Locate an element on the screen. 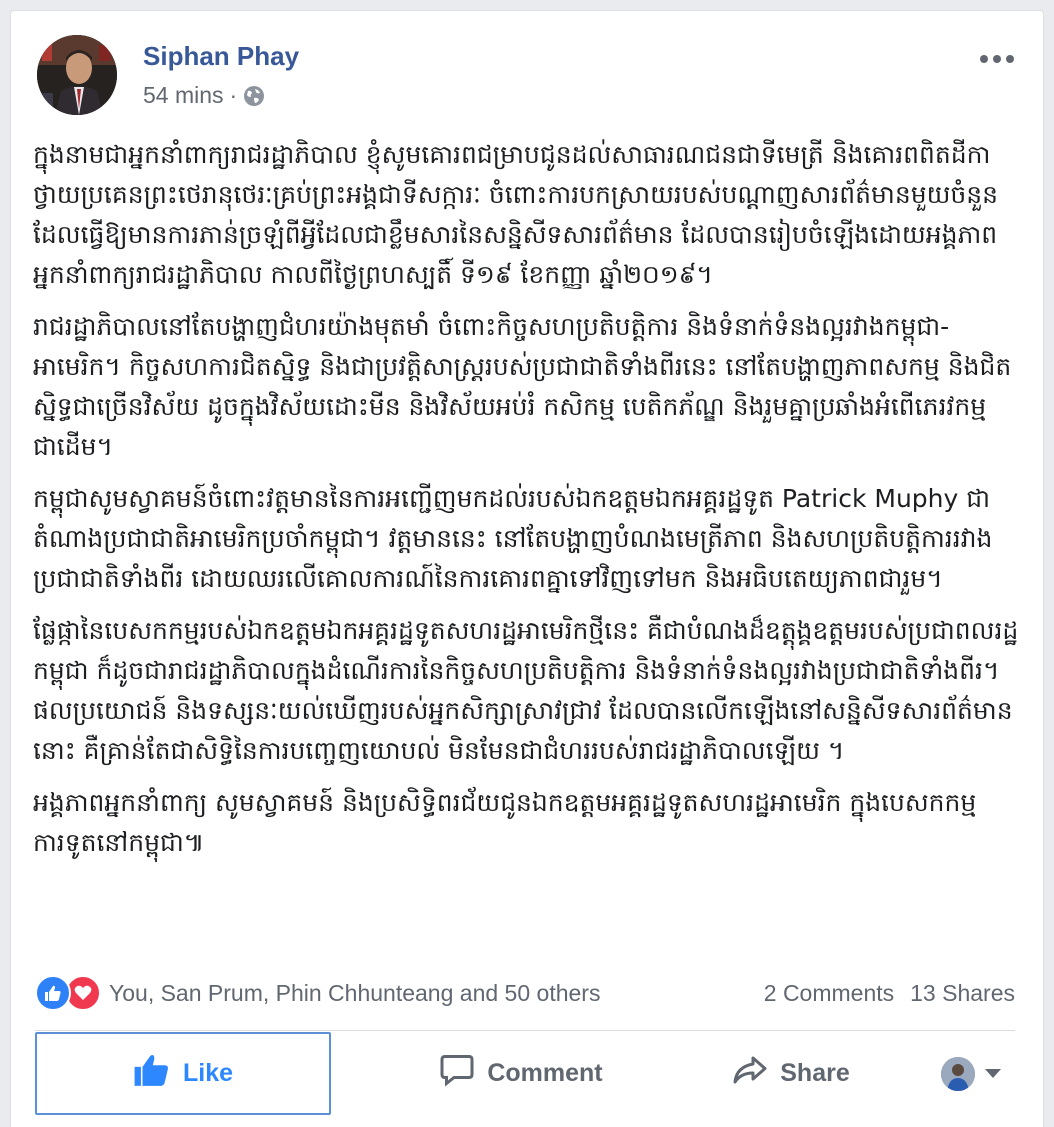 The image size is (1054, 1127). more-options-icon is located at coordinates (997, 59).